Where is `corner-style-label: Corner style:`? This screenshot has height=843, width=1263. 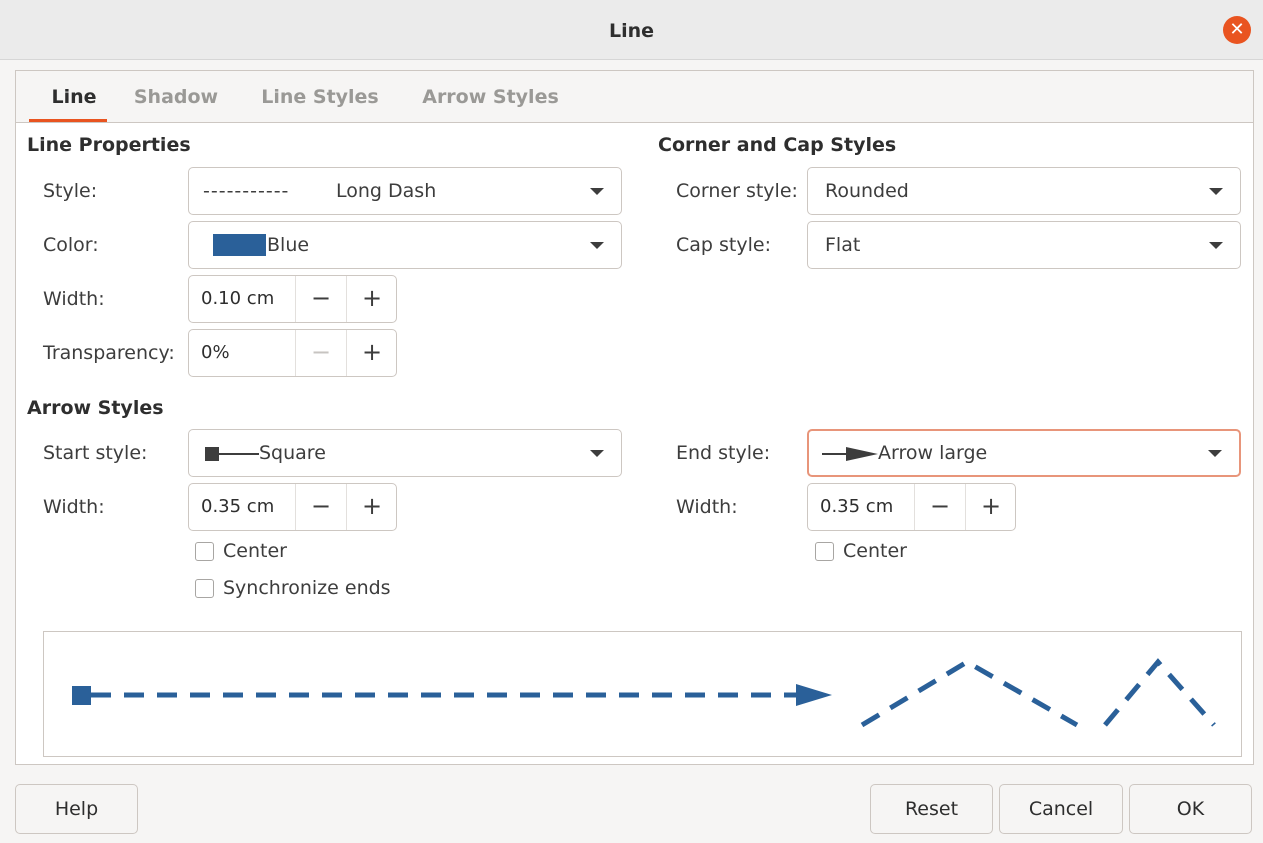 corner-style-label: Corner style: is located at coordinates (737, 191).